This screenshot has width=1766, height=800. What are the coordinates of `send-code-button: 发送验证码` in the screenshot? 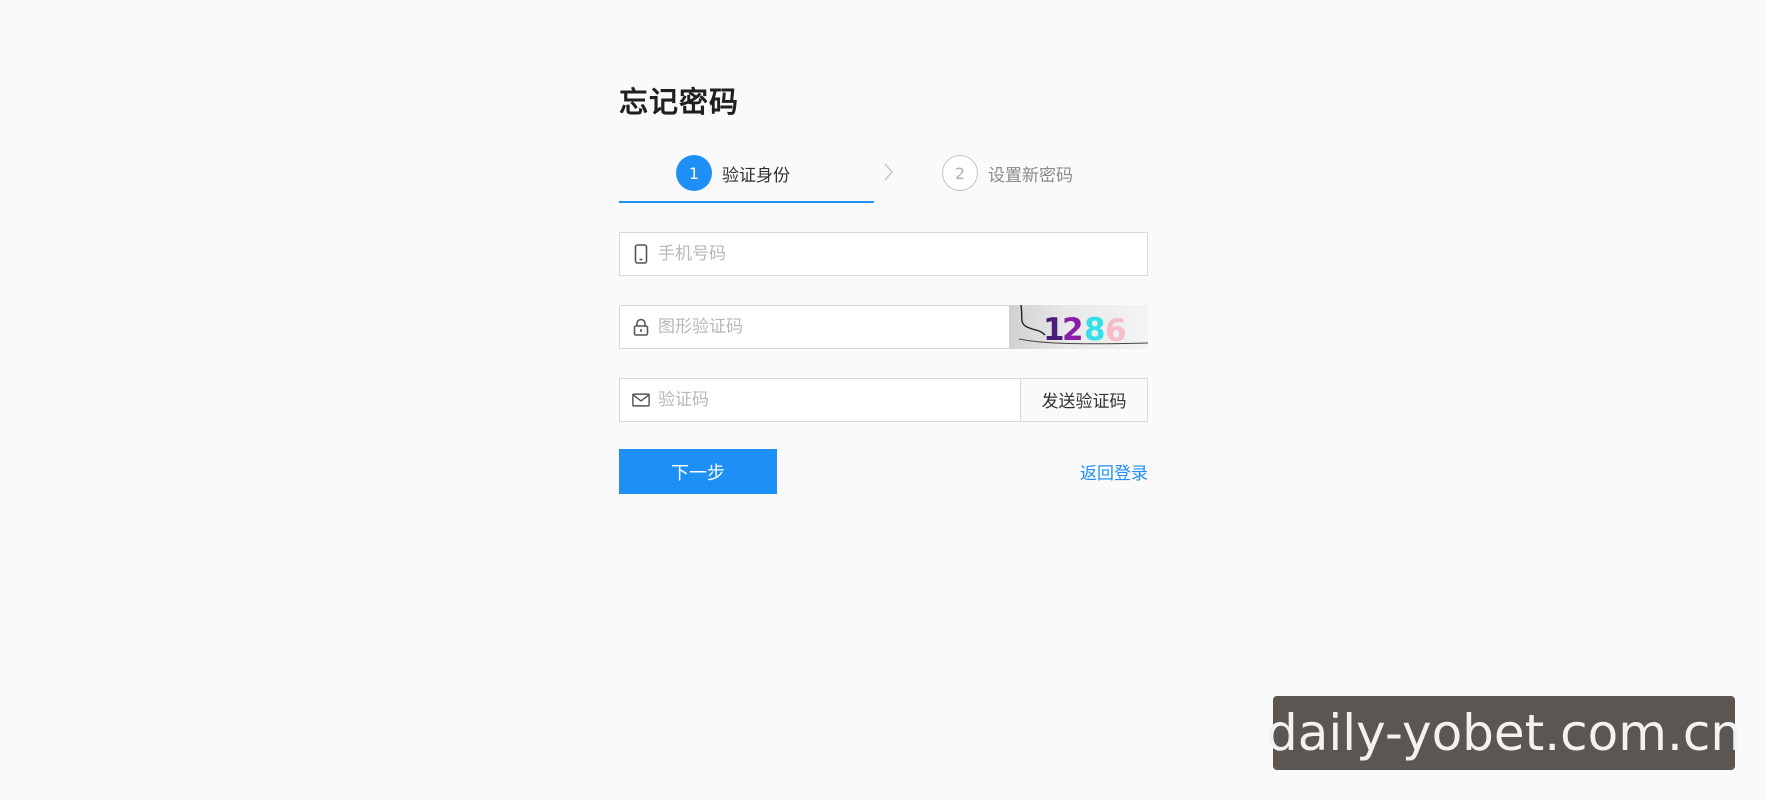 It's located at (1084, 399).